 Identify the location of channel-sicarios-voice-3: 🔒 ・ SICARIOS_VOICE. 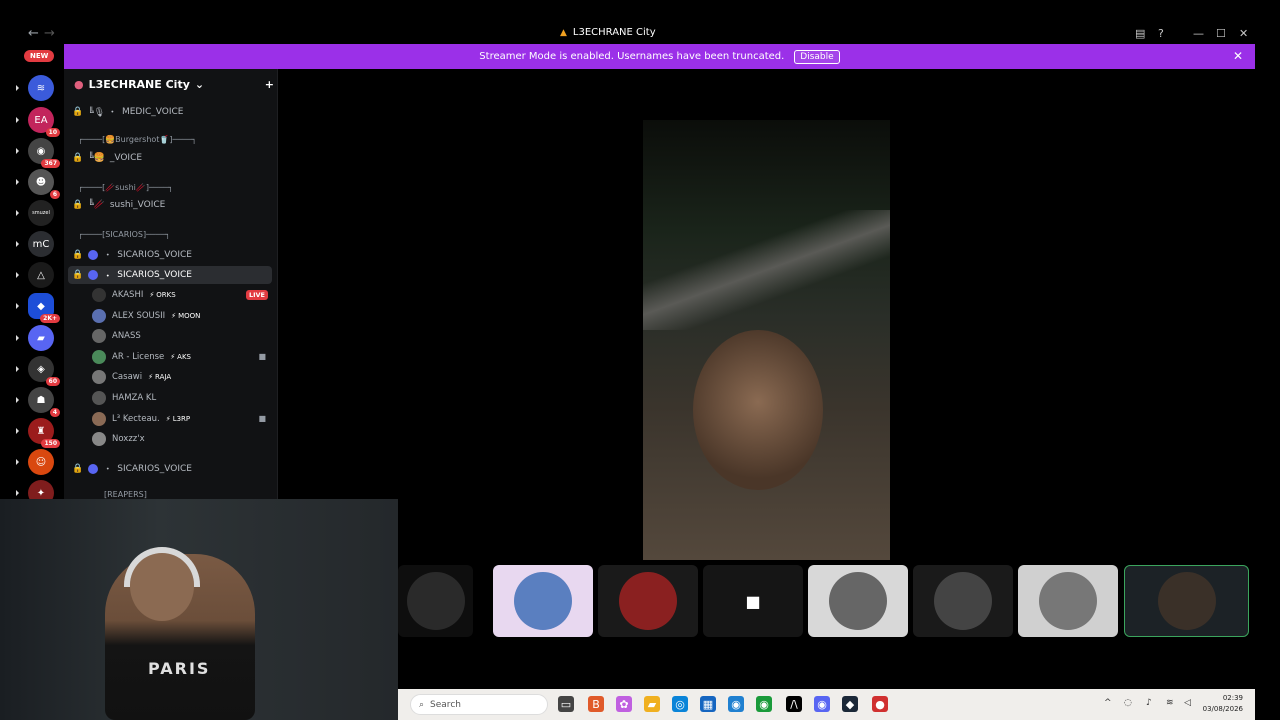
(172, 468).